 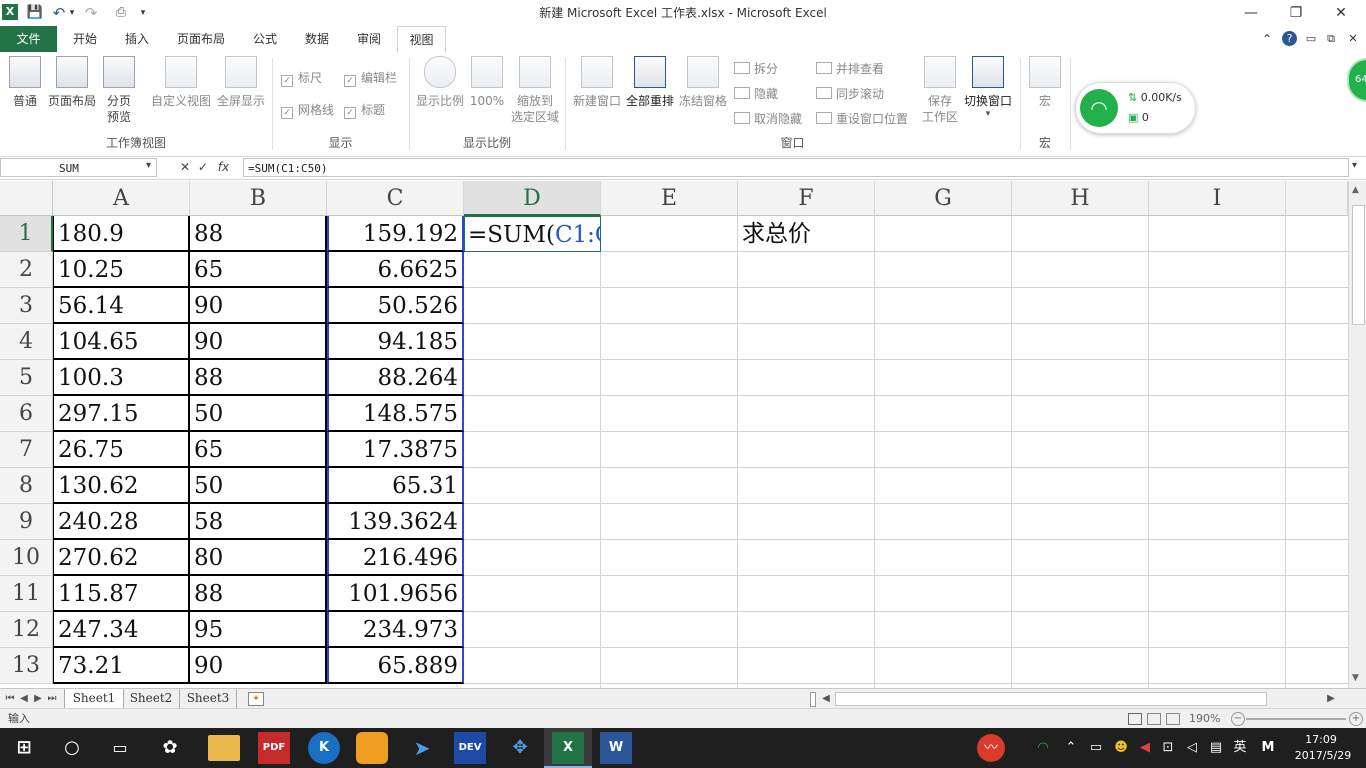 What do you see at coordinates (1358, 265) in the screenshot?
I see `vertical-scroll-thumb` at bounding box center [1358, 265].